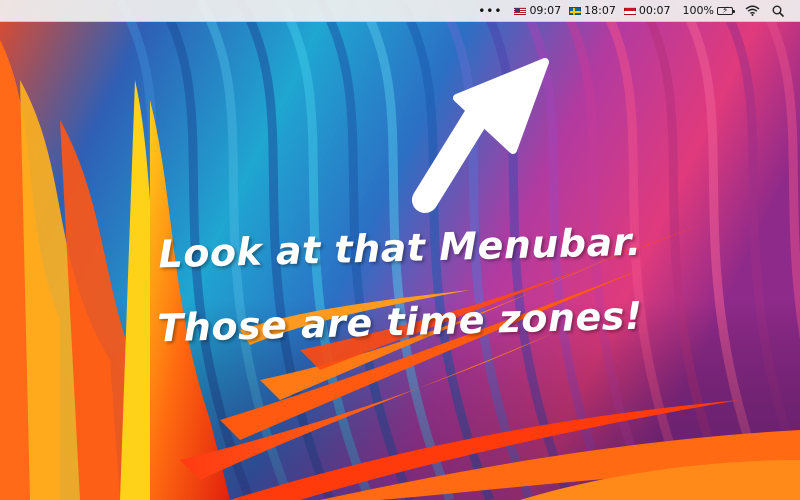 The height and width of the screenshot is (500, 800). Describe the element at coordinates (752, 11) in the screenshot. I see `wifi-icon` at that location.